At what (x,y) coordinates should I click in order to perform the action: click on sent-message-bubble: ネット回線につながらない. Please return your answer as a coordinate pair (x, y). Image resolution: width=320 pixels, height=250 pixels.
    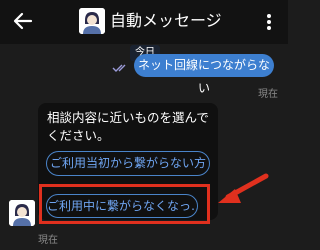
    Looking at the image, I should click on (204, 74).